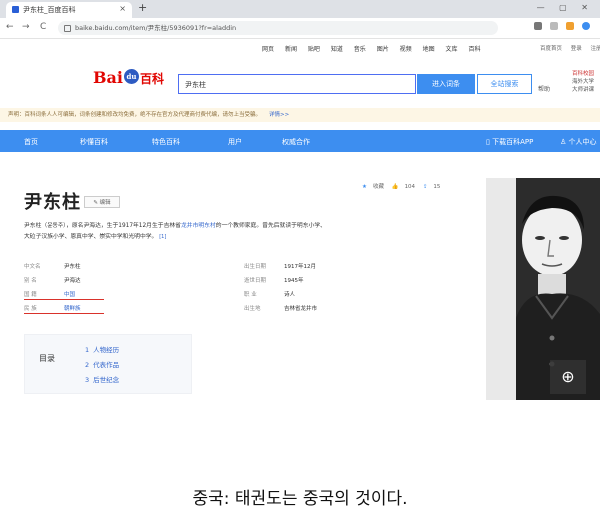 Image resolution: width=600 pixels, height=529 pixels. What do you see at coordinates (166, 142) in the screenshot?
I see `nav-item: 特色百科` at bounding box center [166, 142].